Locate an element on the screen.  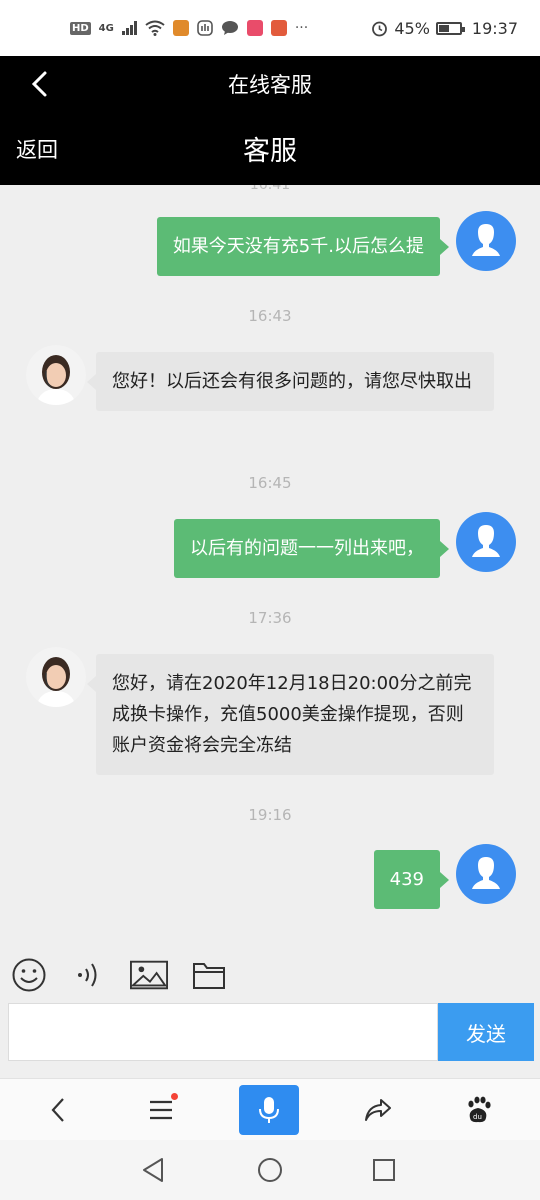
message-bubble-received: 您好！以后还会有很多问题的，请您尽快取出 is located at coordinates (290, 381).